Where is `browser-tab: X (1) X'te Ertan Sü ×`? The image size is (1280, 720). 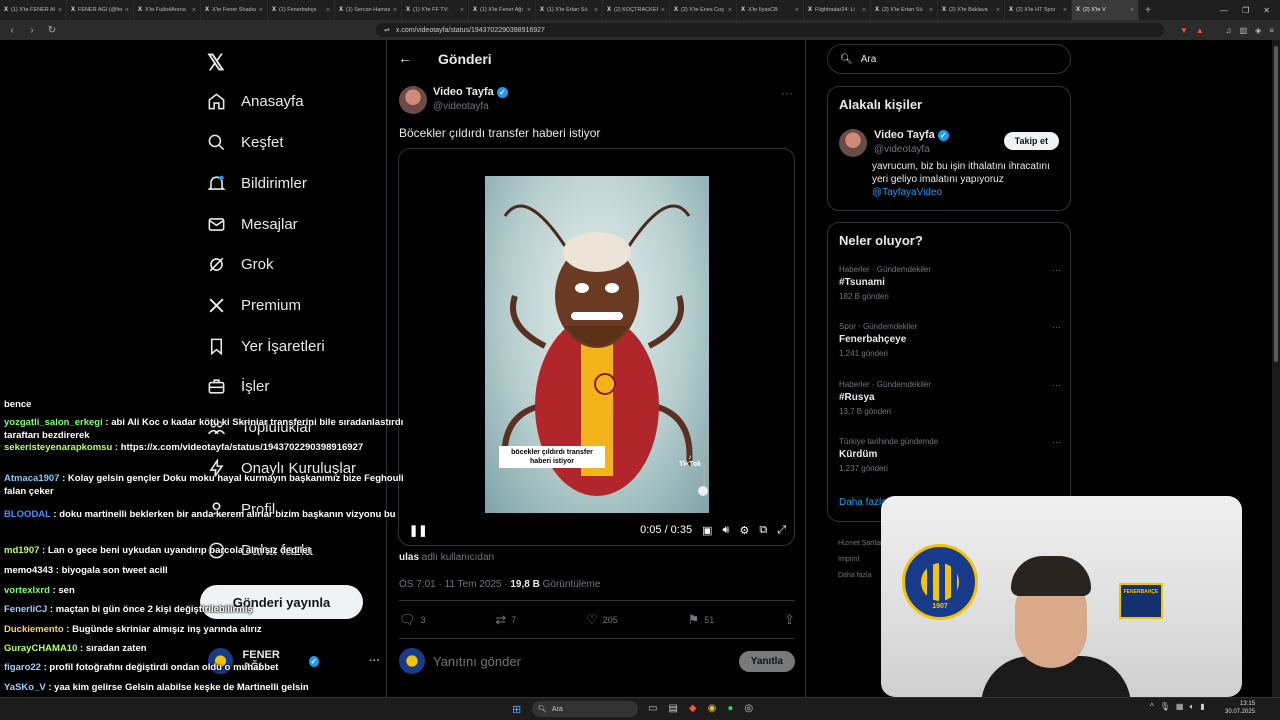
browser-tab: X (1) X'te Ertan Sü × is located at coordinates (569, 10).